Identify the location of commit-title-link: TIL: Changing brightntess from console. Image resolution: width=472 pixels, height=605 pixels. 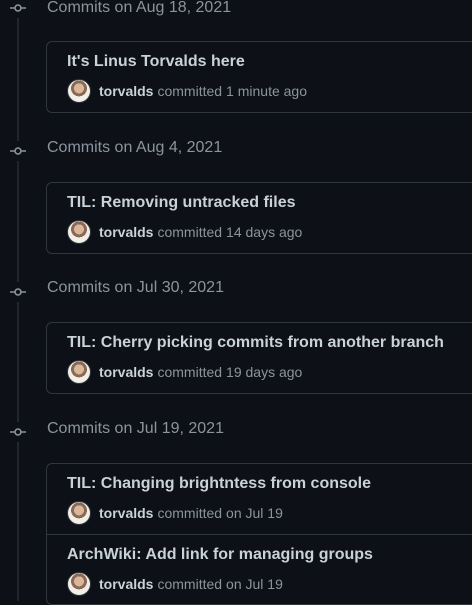
(219, 484).